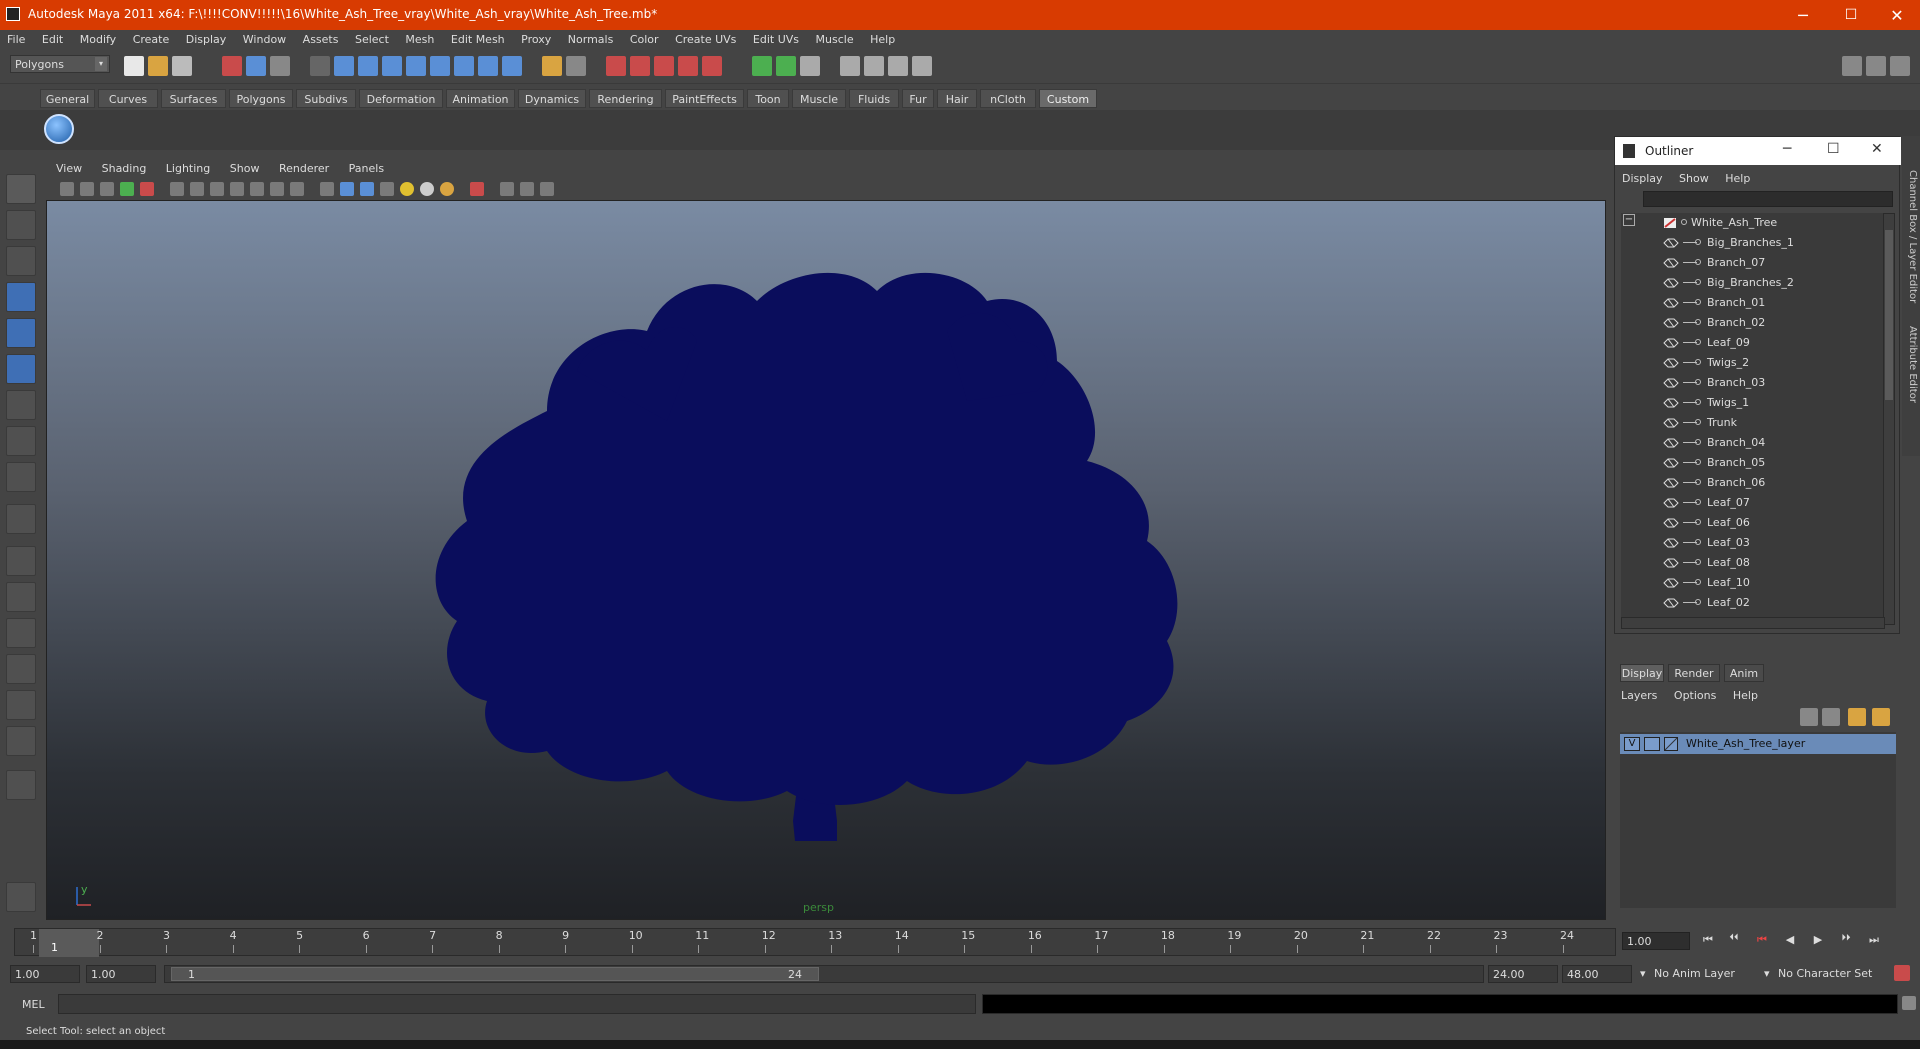 Image resolution: width=1920 pixels, height=1049 pixels. Describe the element at coordinates (1629, 220) in the screenshot. I see `collapse-icon: −` at that location.